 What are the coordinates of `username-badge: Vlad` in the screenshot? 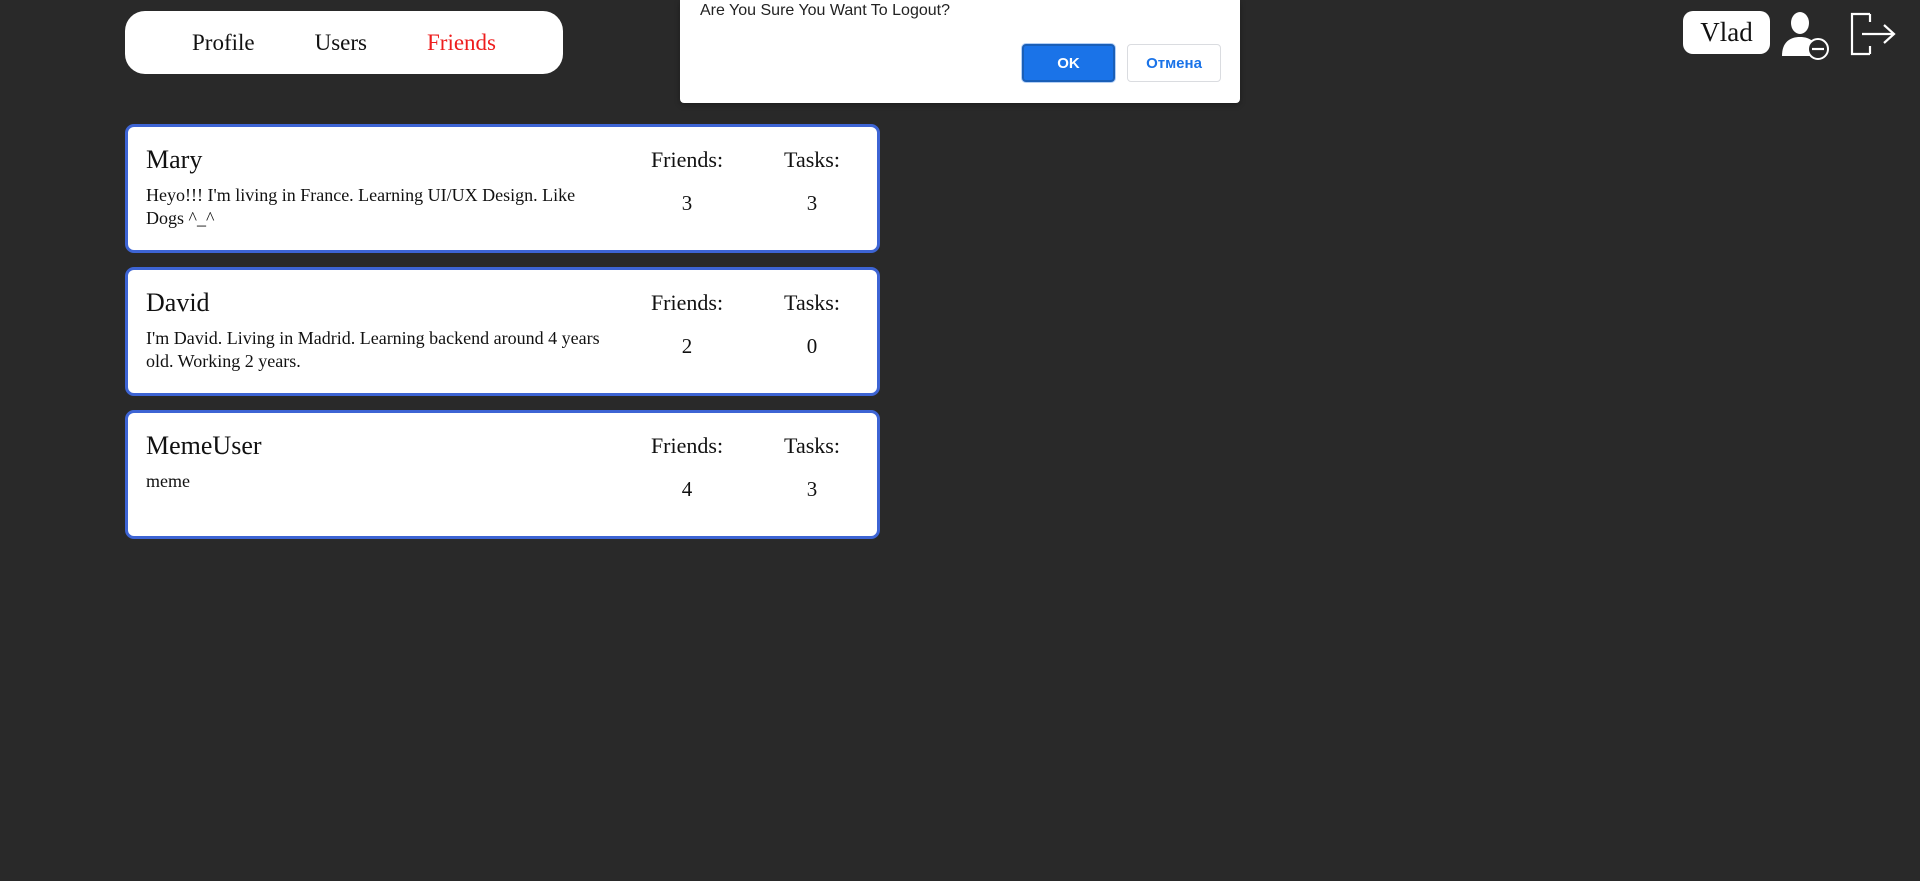 It's located at (1726, 32).